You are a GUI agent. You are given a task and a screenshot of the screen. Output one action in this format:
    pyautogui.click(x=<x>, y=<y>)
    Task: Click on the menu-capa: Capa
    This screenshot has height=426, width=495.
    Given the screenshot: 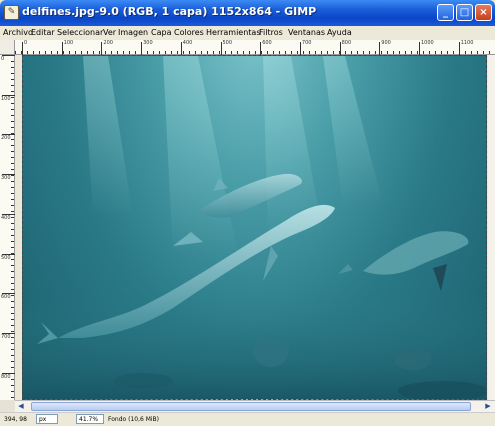 What is the action you would take?
    pyautogui.click(x=161, y=33)
    